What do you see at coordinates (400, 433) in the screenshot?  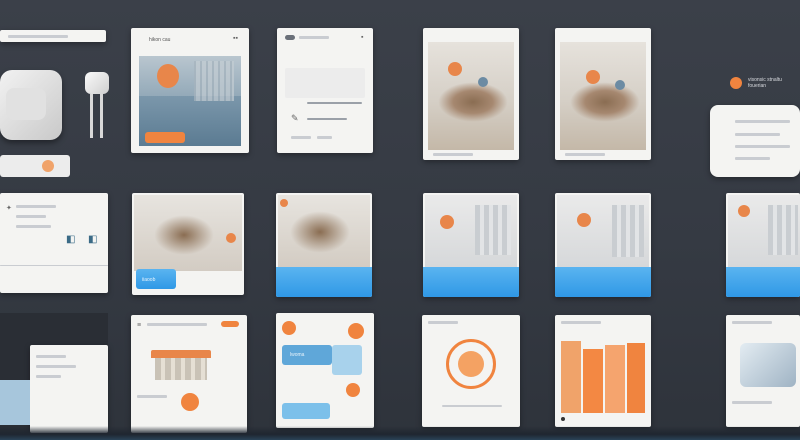 I see `floor-reflection` at bounding box center [400, 433].